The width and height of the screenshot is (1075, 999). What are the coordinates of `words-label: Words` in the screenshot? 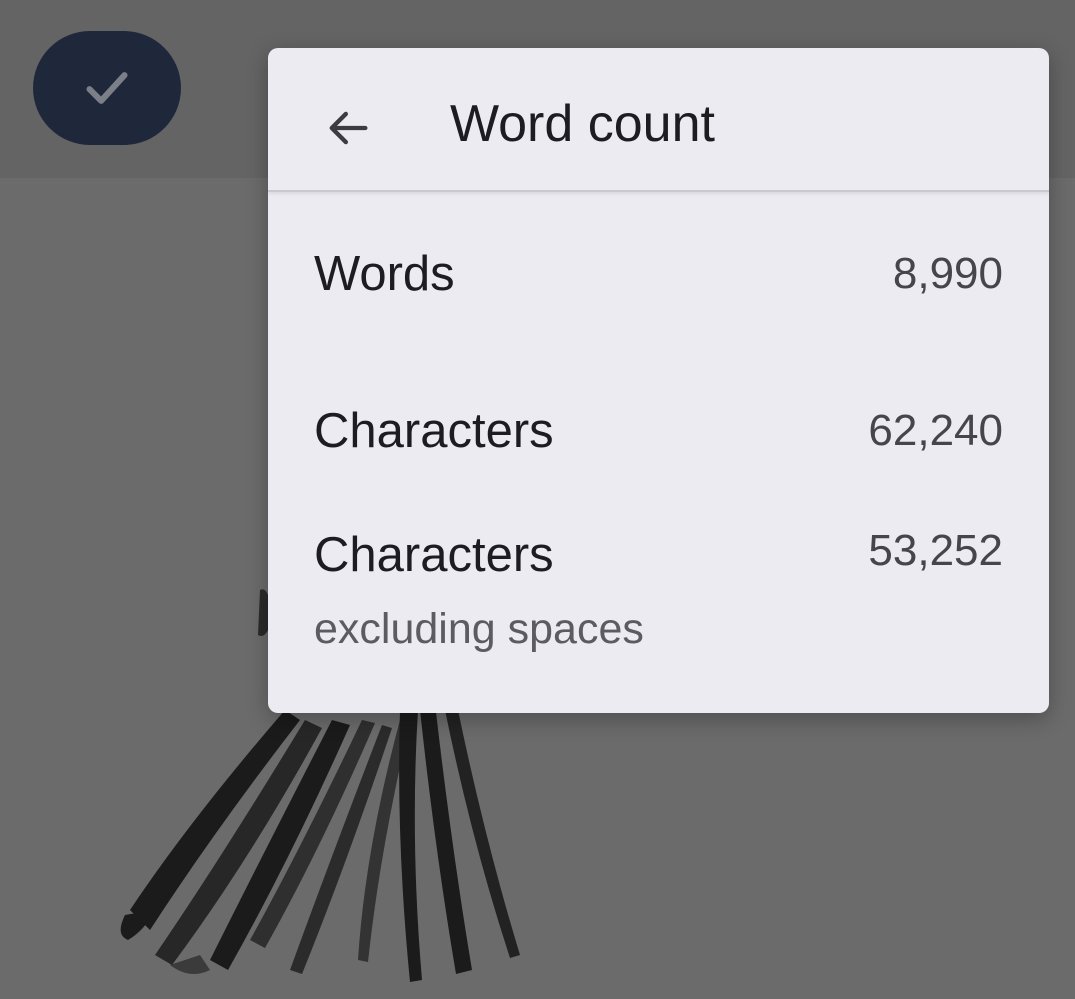 It's located at (384, 274).